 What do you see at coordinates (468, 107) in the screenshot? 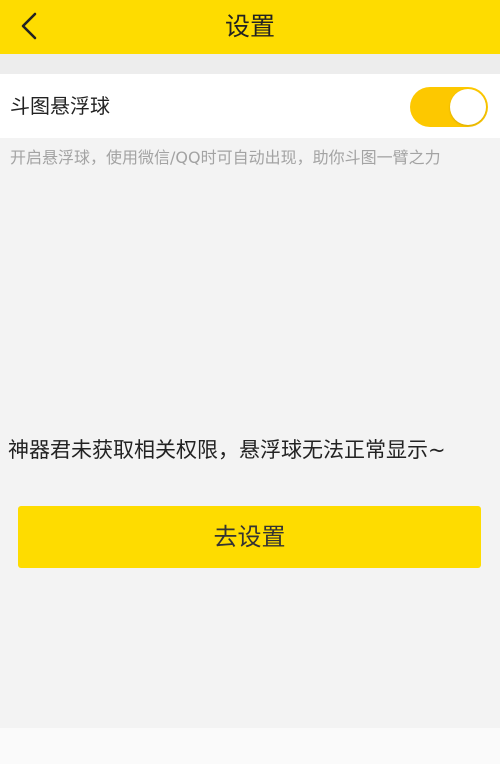
I see `toggle-knob` at bounding box center [468, 107].